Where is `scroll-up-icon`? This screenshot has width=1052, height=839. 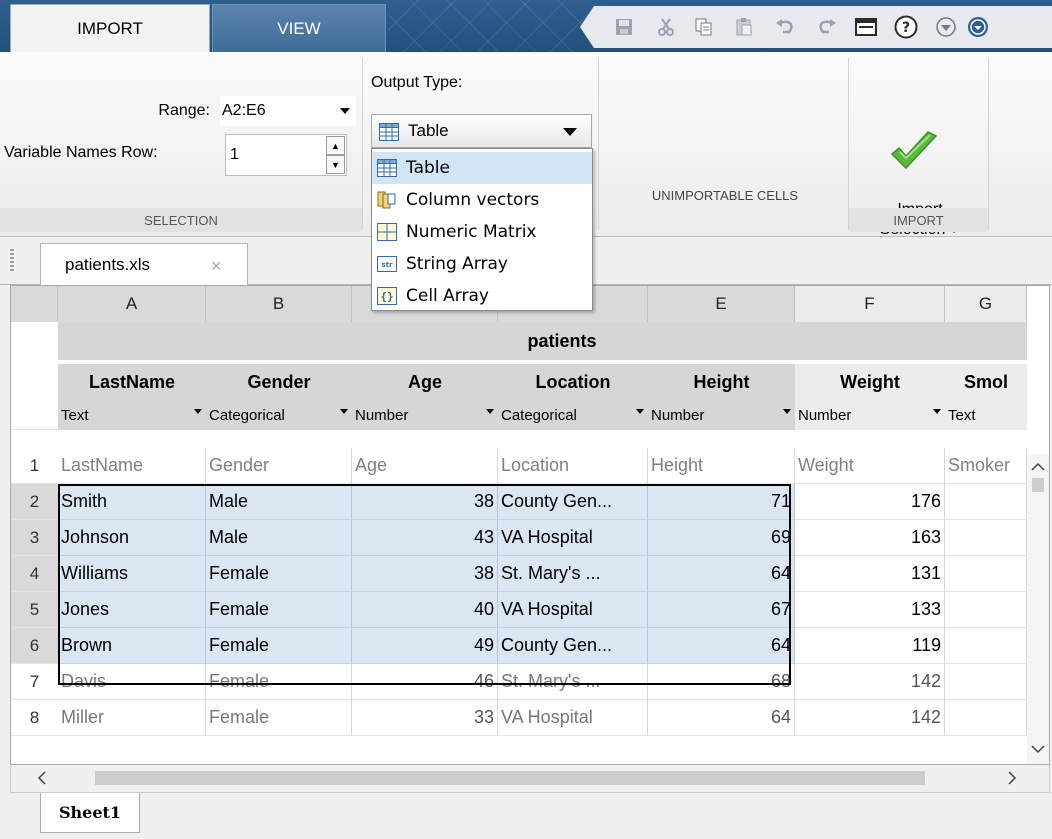 scroll-up-icon is located at coordinates (1038, 467).